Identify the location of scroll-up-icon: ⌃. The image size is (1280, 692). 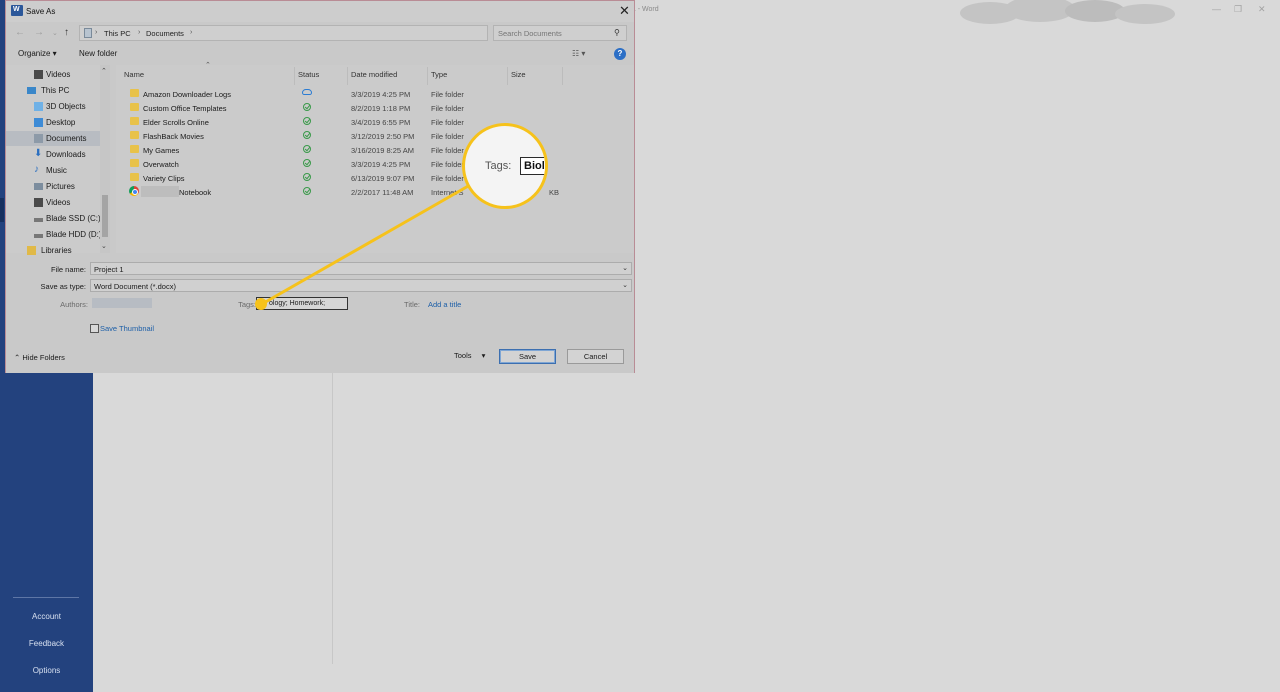
(104, 71).